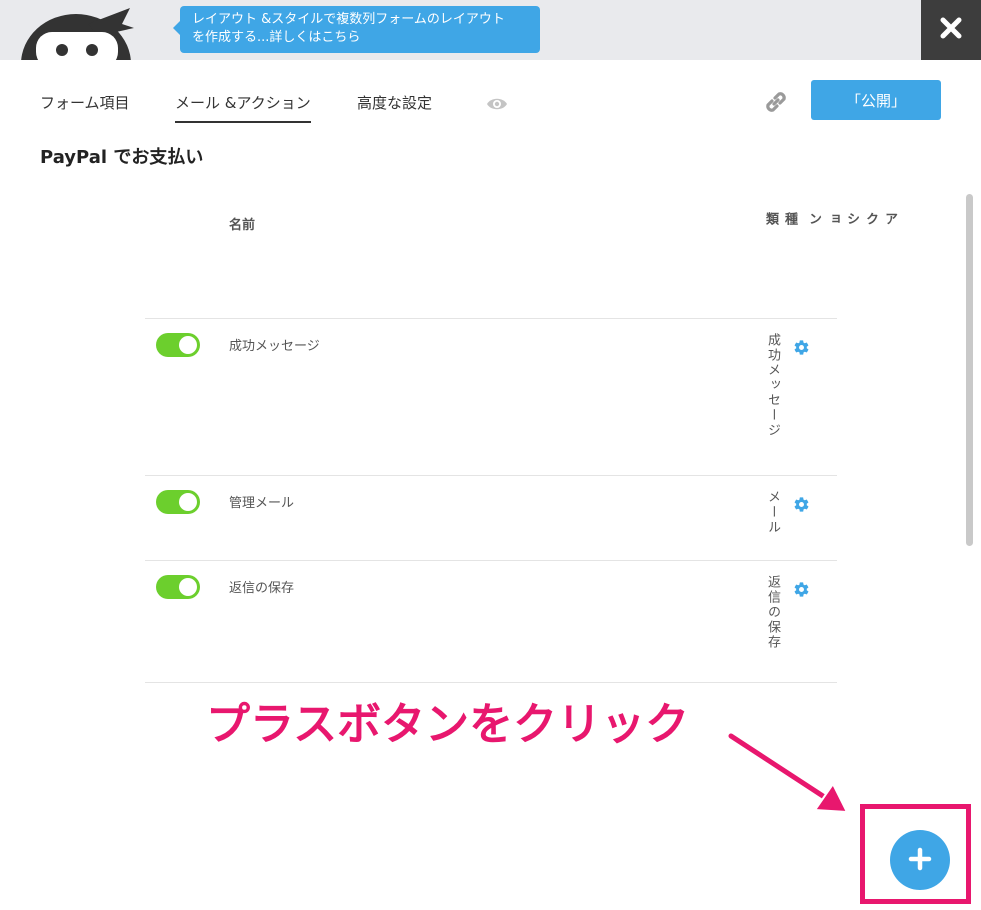 The height and width of the screenshot is (910, 981). I want to click on scrollbar, so click(969, 370).